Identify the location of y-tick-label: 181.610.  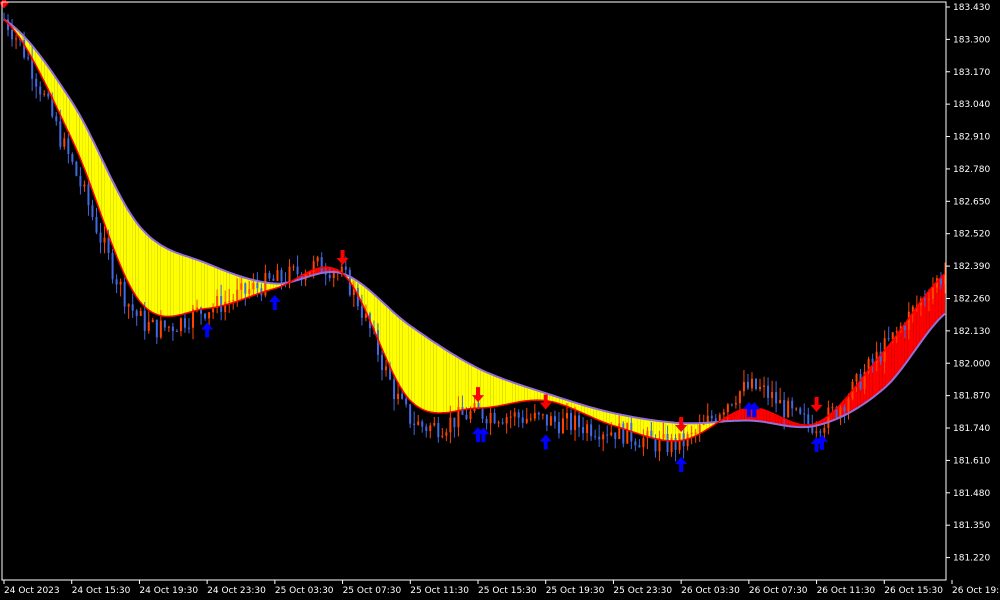
(971, 461).